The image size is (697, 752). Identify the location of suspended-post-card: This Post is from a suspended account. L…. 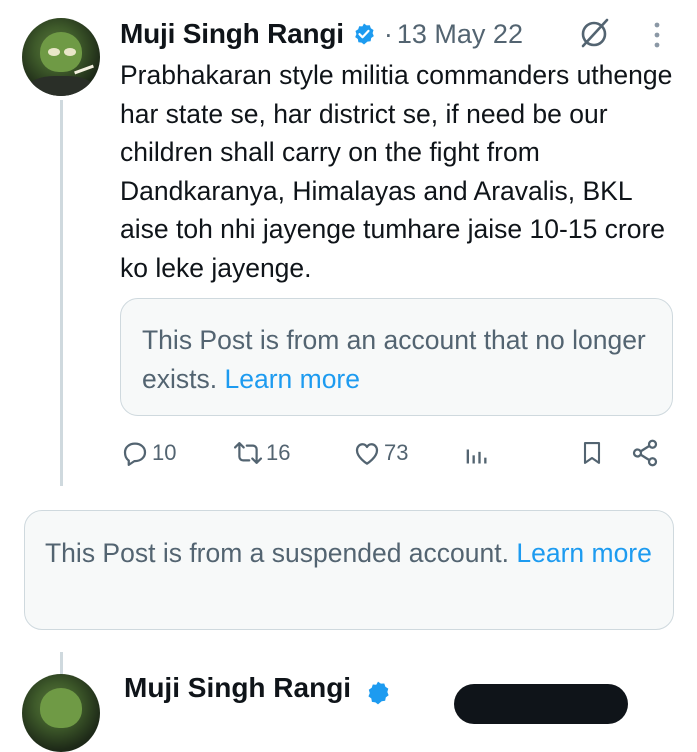
(349, 570).